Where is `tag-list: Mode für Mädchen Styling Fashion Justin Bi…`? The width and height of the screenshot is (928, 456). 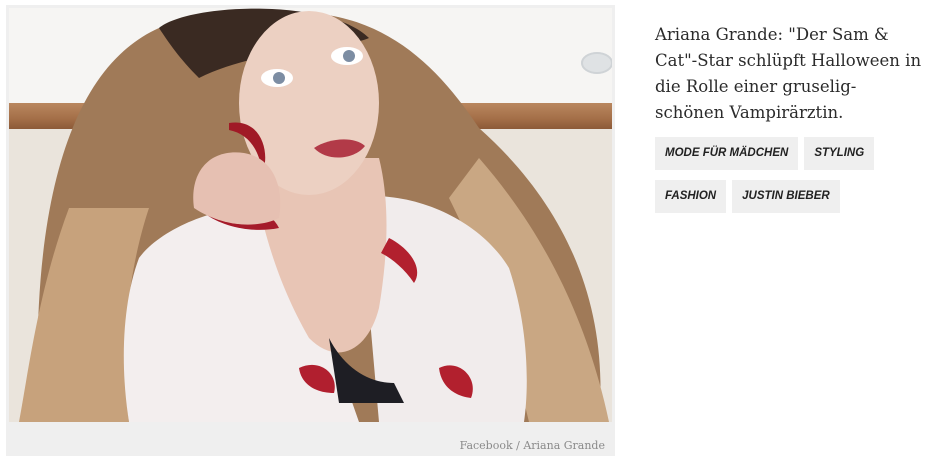 tag-list: Mode für Mädchen Styling Fashion Justin Bi… is located at coordinates (790, 180).